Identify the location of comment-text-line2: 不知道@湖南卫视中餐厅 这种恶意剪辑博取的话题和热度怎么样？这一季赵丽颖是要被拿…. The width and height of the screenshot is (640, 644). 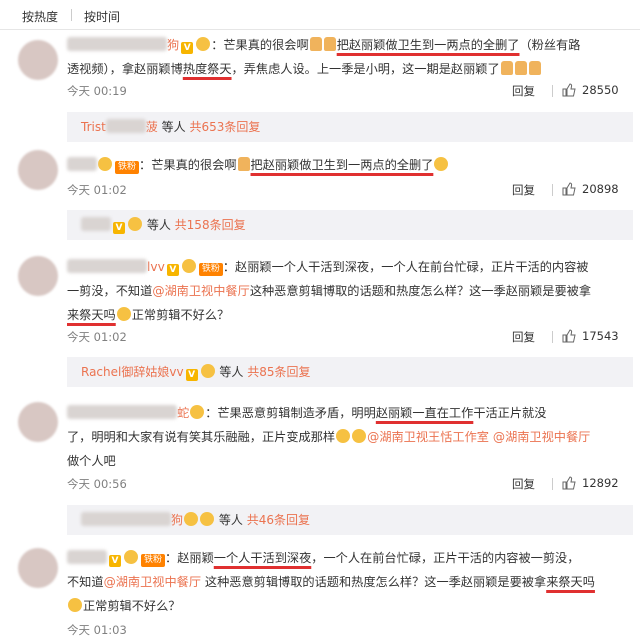
(347, 582).